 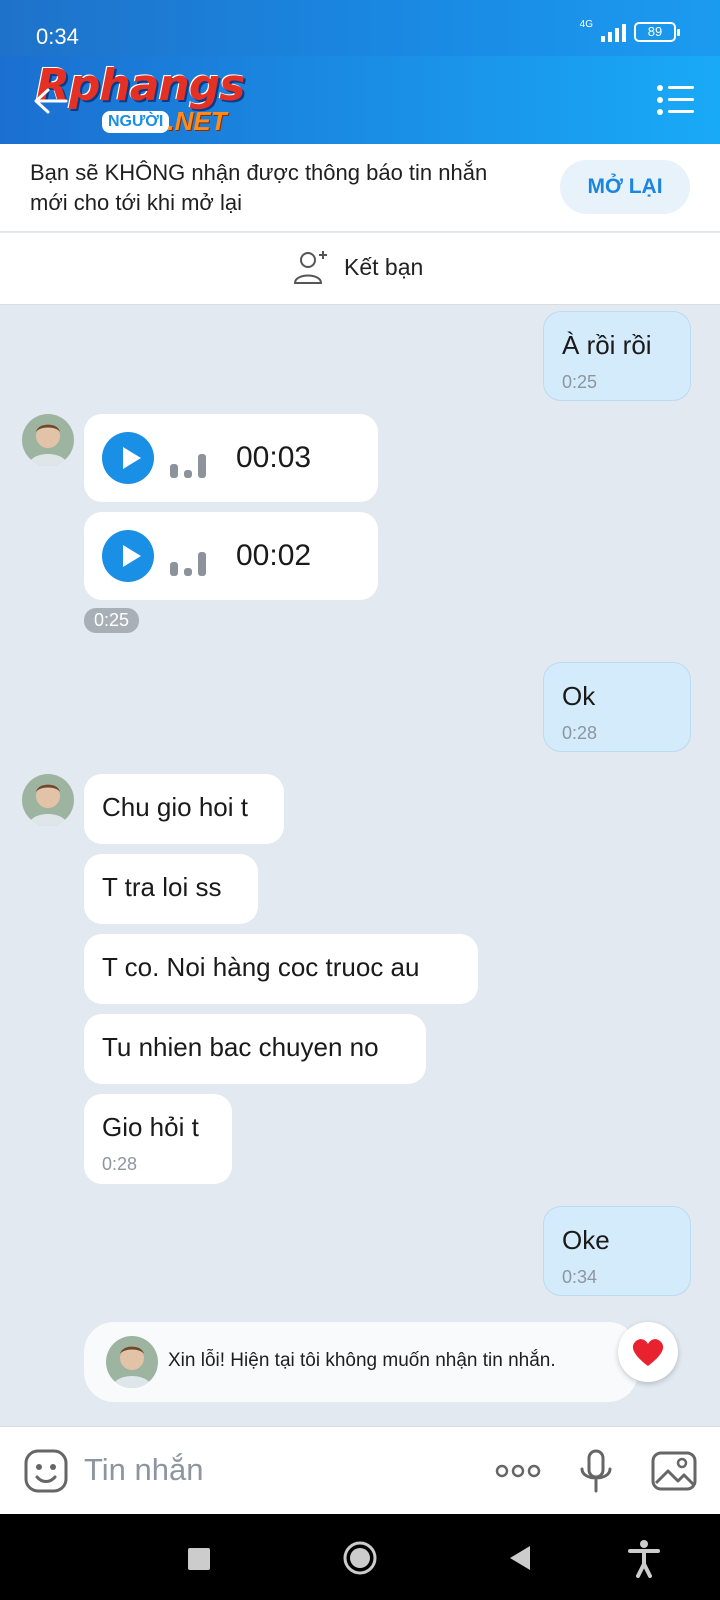 What do you see at coordinates (674, 1471) in the screenshot?
I see `image-icon` at bounding box center [674, 1471].